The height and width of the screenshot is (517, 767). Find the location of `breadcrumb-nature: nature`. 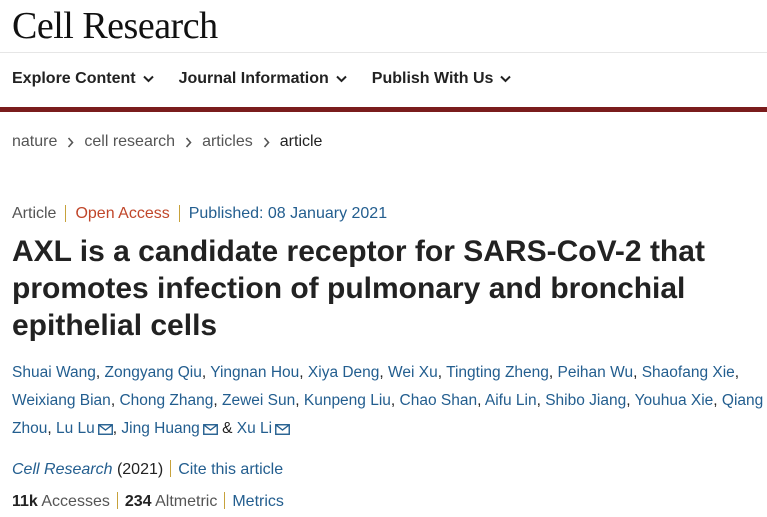

breadcrumb-nature: nature is located at coordinates (34, 142).